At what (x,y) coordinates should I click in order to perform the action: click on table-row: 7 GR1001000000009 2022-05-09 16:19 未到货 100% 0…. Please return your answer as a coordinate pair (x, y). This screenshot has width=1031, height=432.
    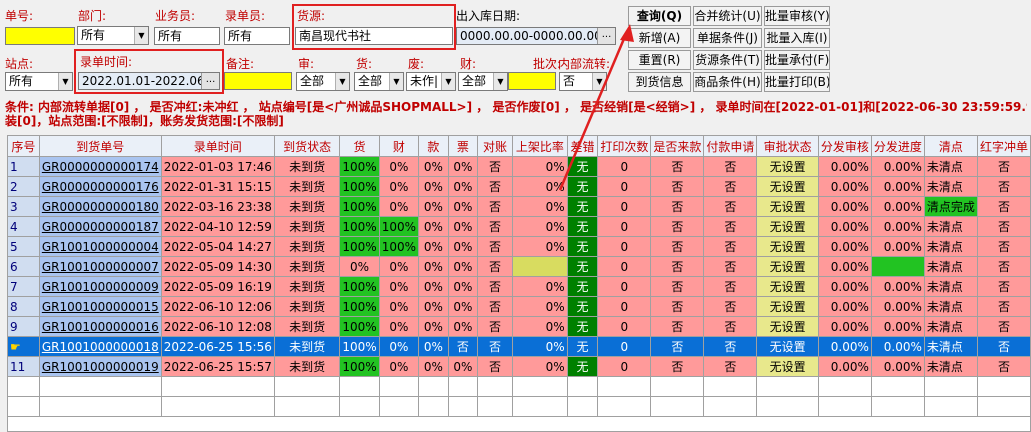
    Looking at the image, I should click on (519, 286).